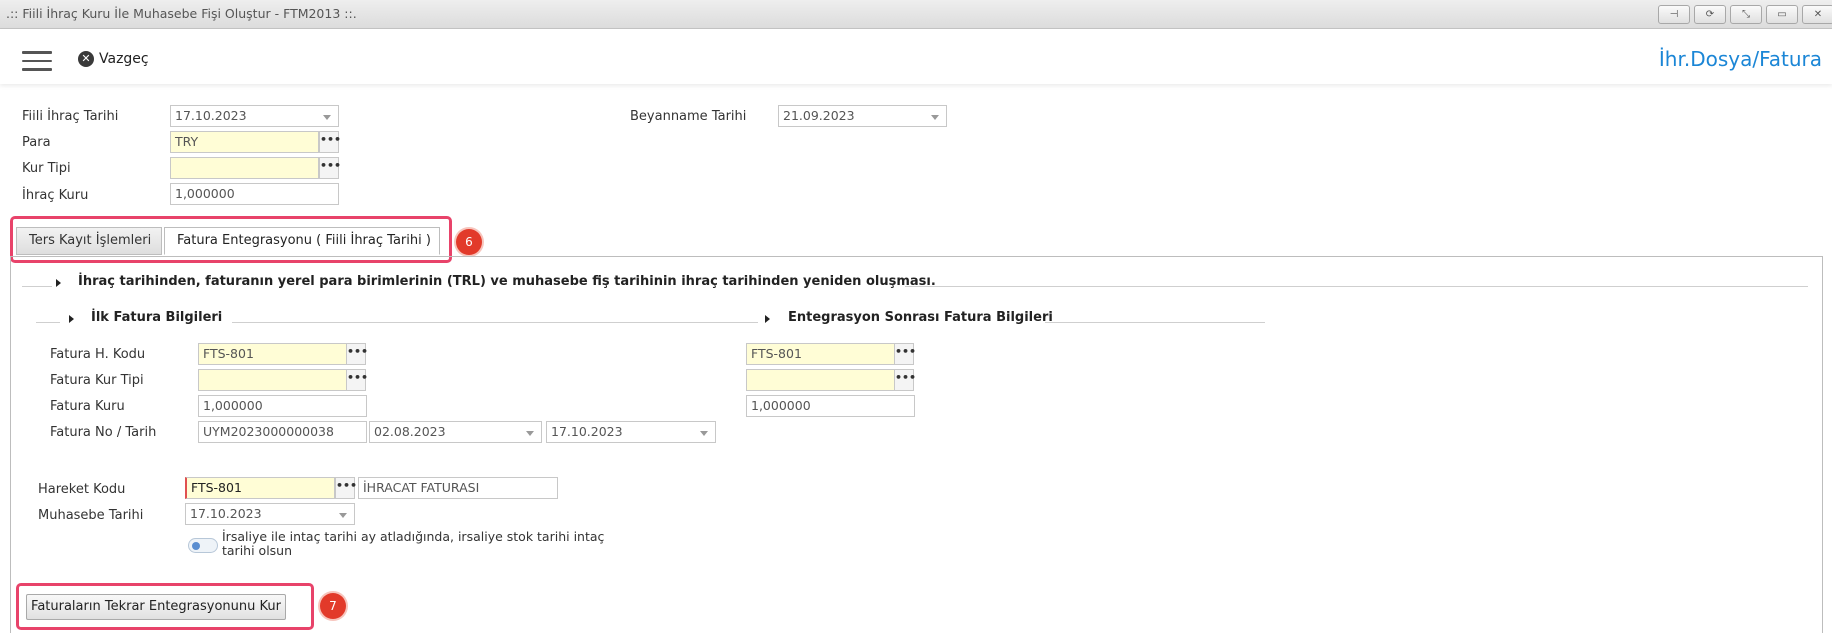  What do you see at coordinates (254, 116) in the screenshot?
I see `fiili-ihrac-tarihi-input: 17.10.2023` at bounding box center [254, 116].